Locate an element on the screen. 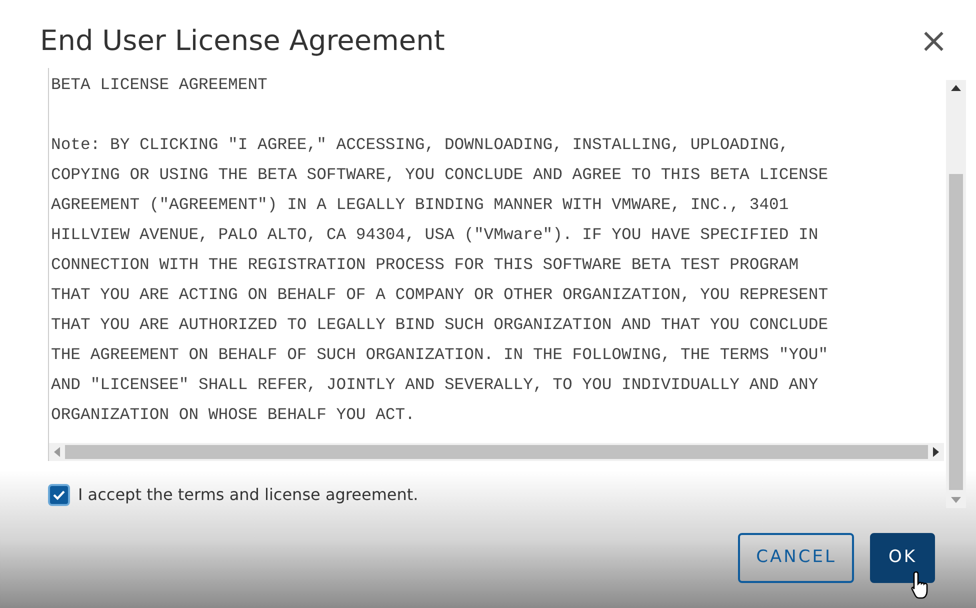 This screenshot has height=608, width=976. vertical-scrollbar is located at coordinates (956, 294).